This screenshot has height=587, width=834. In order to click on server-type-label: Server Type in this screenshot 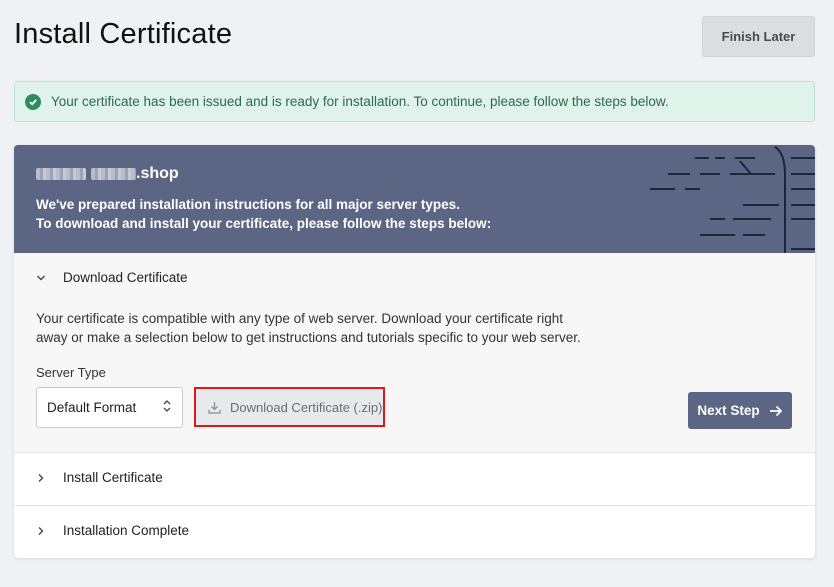, I will do `click(71, 372)`.